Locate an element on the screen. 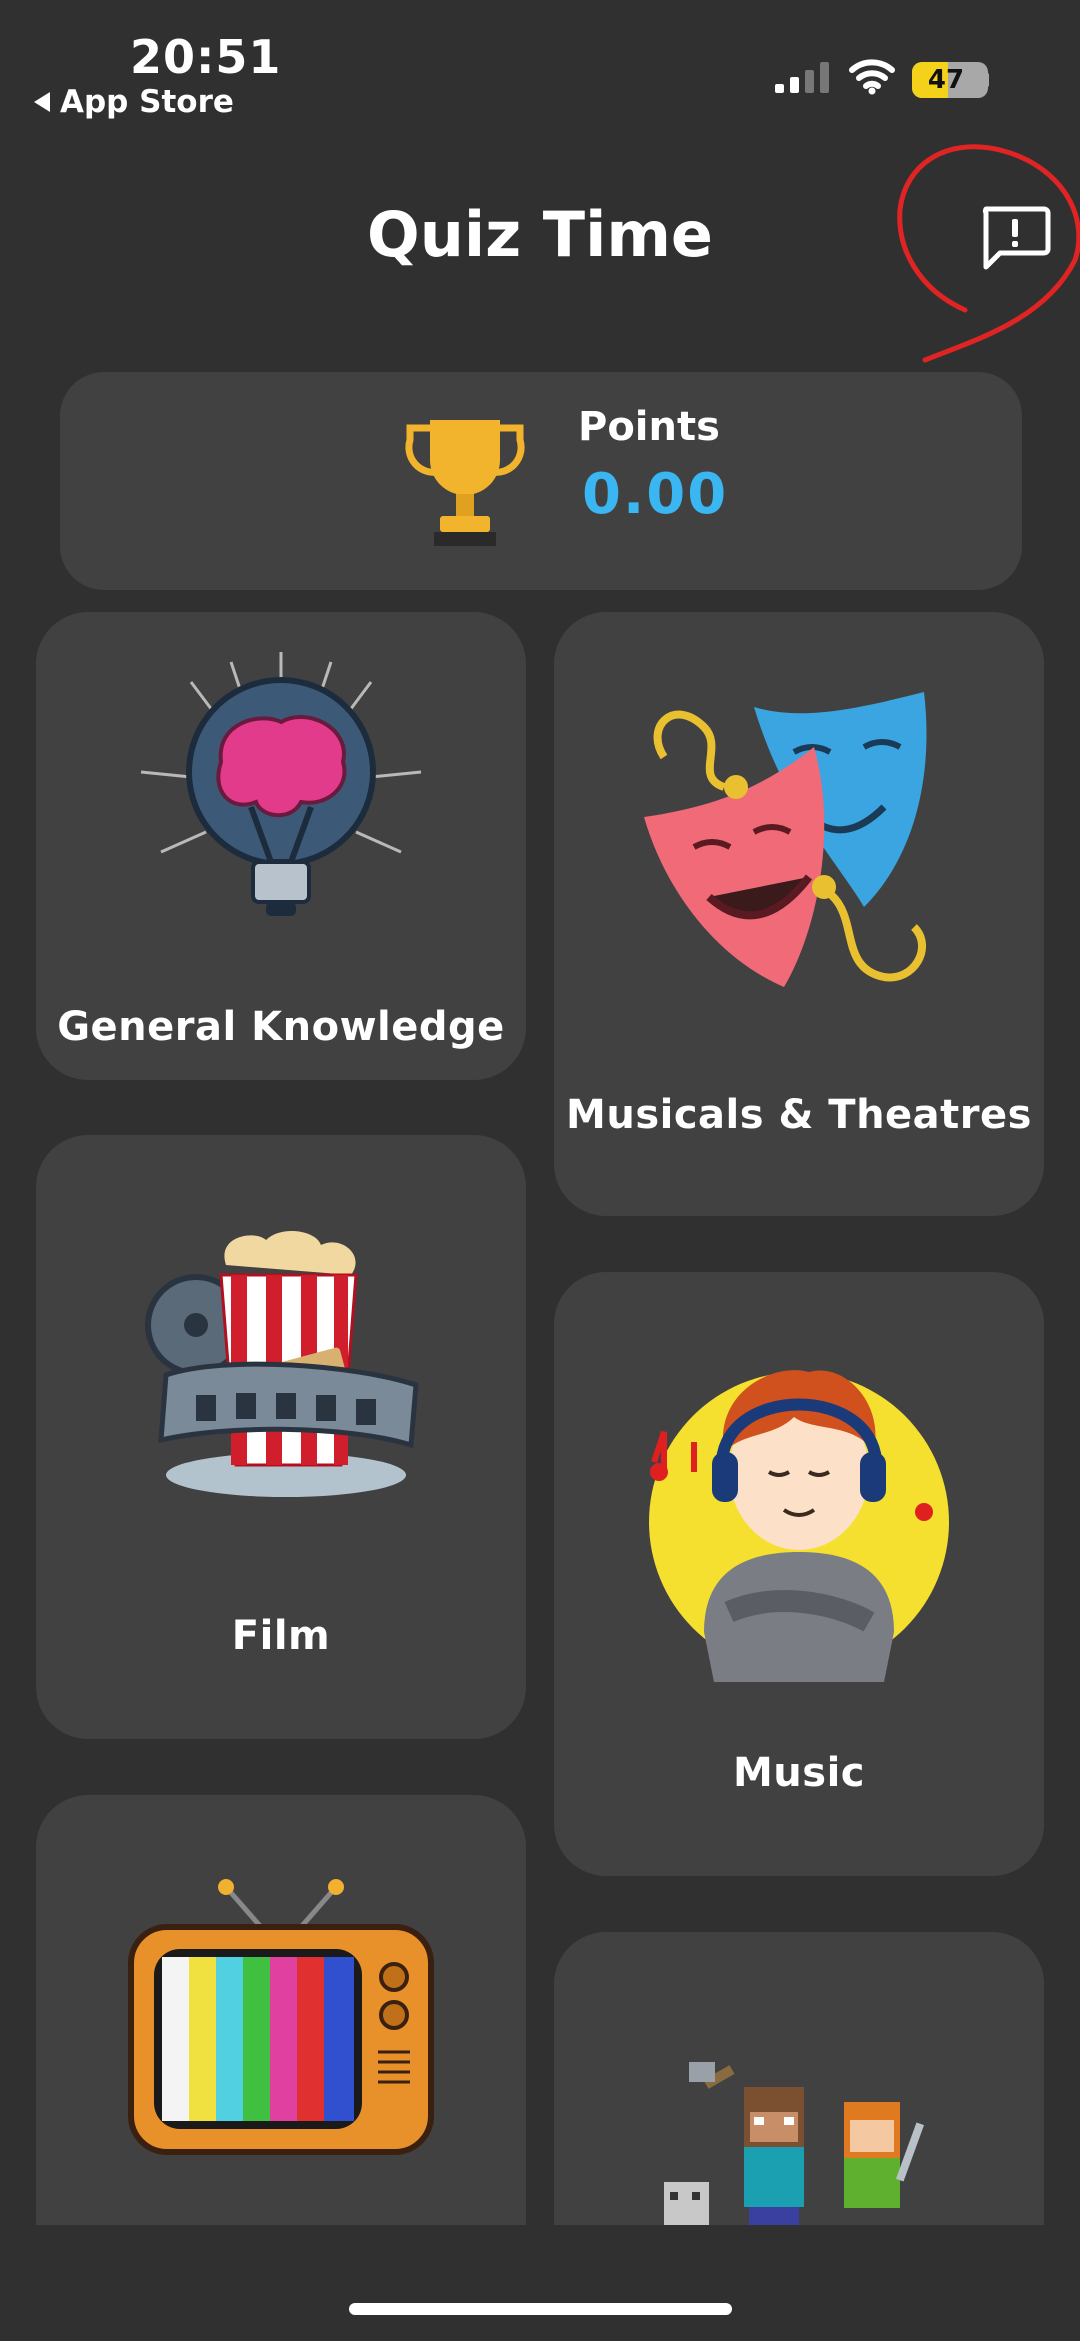  boy-headphones-icon is located at coordinates (799, 1526).